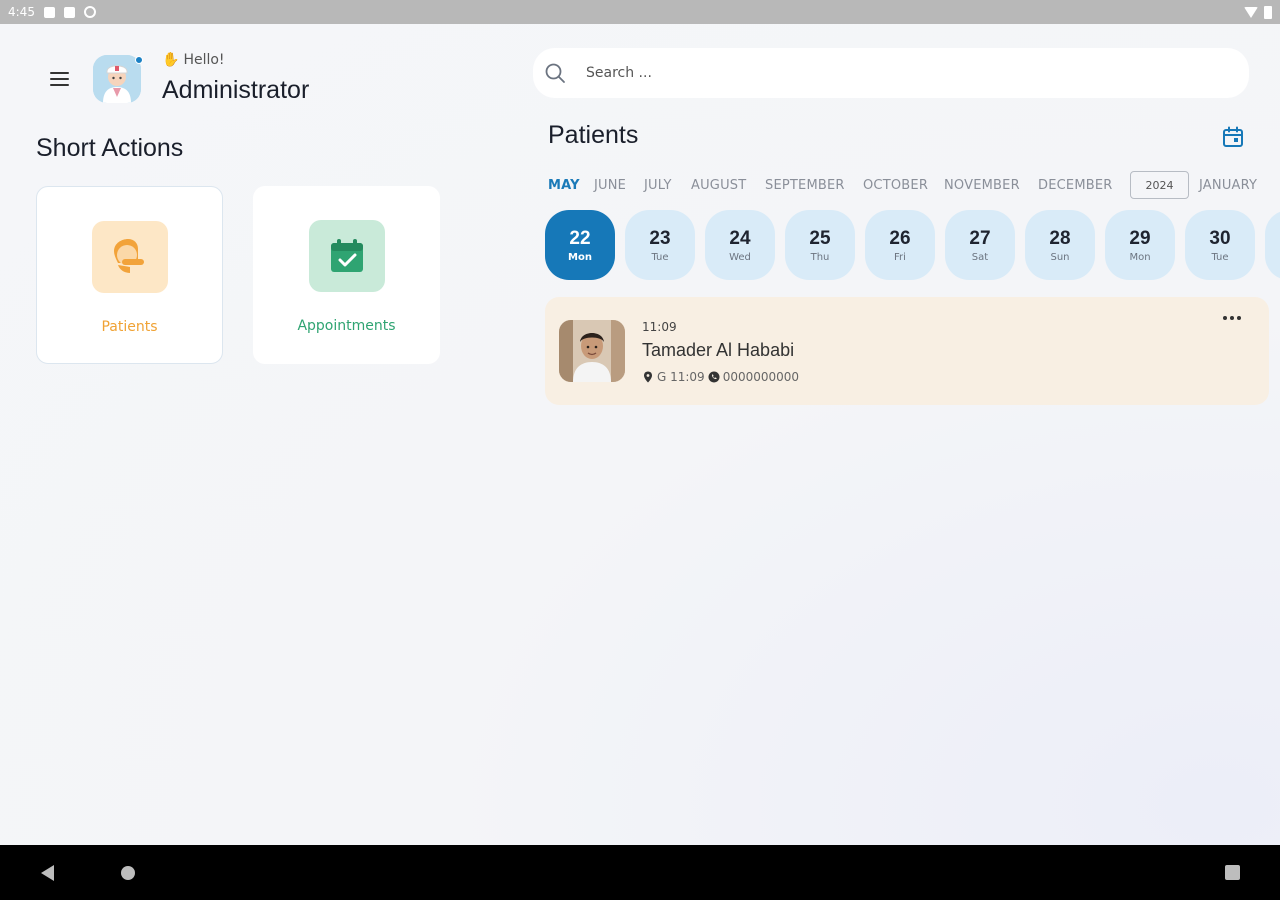 The width and height of the screenshot is (1280, 900). What do you see at coordinates (718, 350) in the screenshot?
I see `patient-name: Tamader Al Hababi` at bounding box center [718, 350].